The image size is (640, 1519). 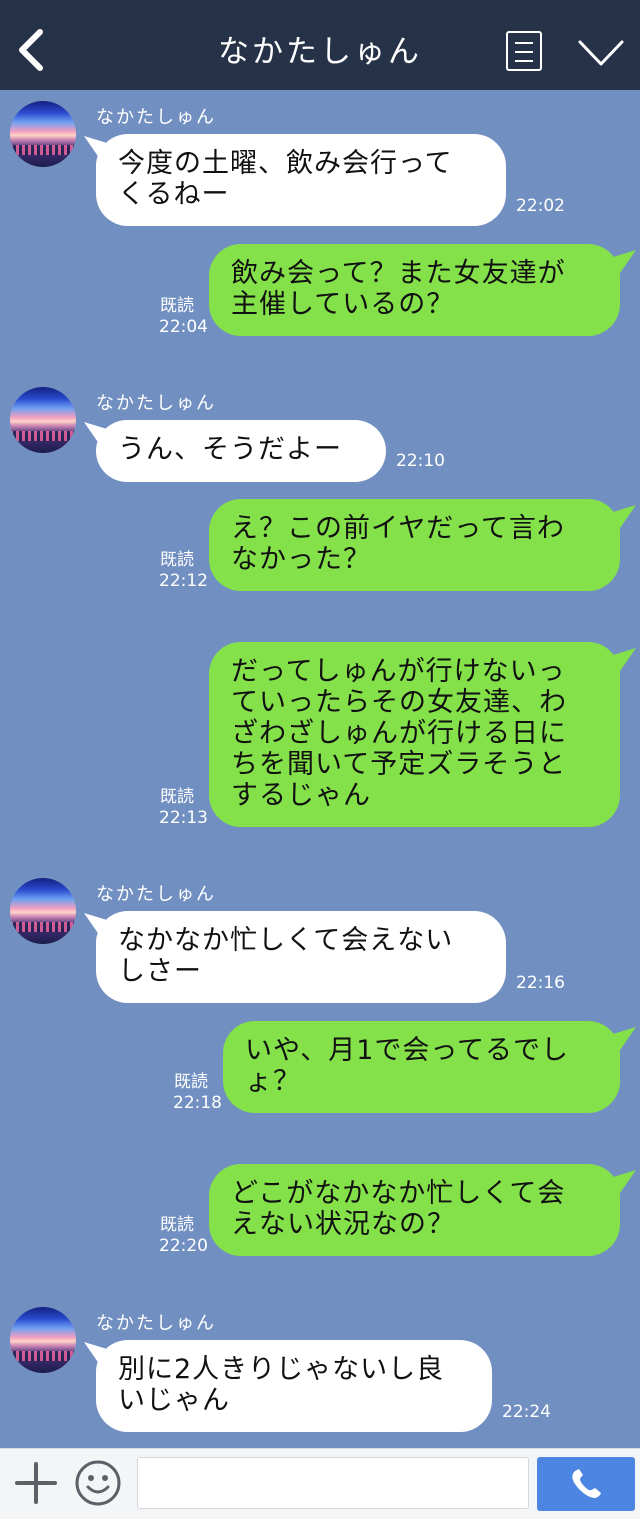 I want to click on message-input, so click(x=333, y=1483).